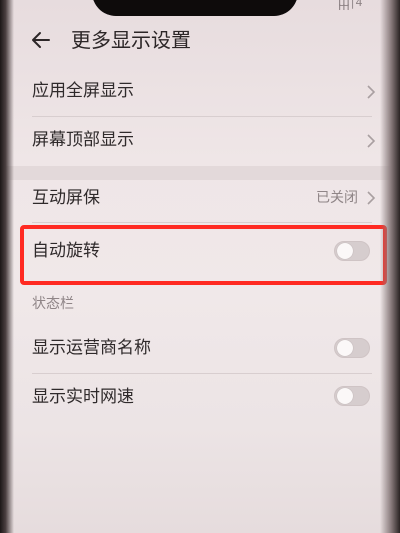  I want to click on carrier-name-toggle, so click(352, 348).